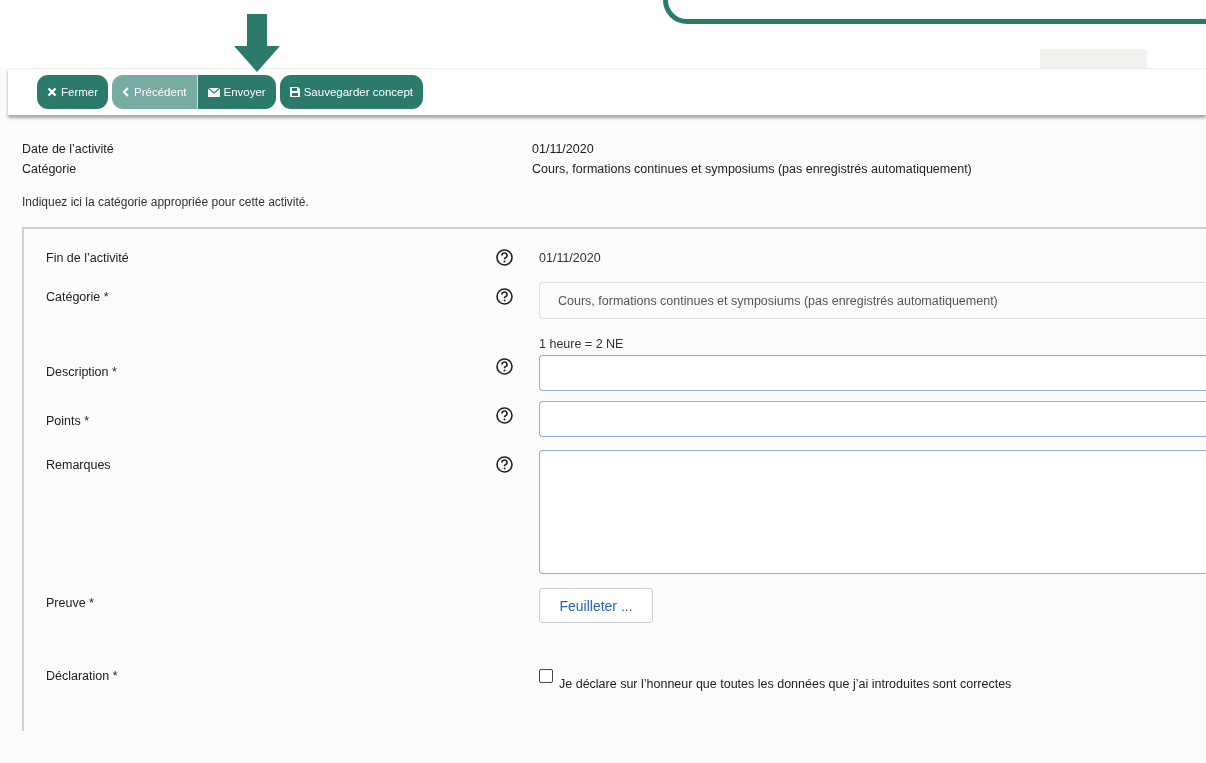  What do you see at coordinates (257, 43) in the screenshot?
I see `down-arrow-icon` at bounding box center [257, 43].